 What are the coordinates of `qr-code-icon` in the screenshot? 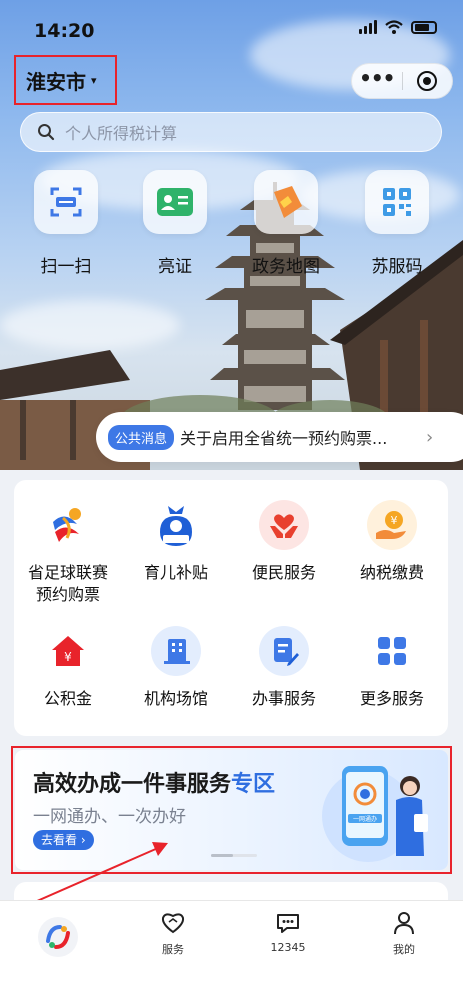 It's located at (397, 202).